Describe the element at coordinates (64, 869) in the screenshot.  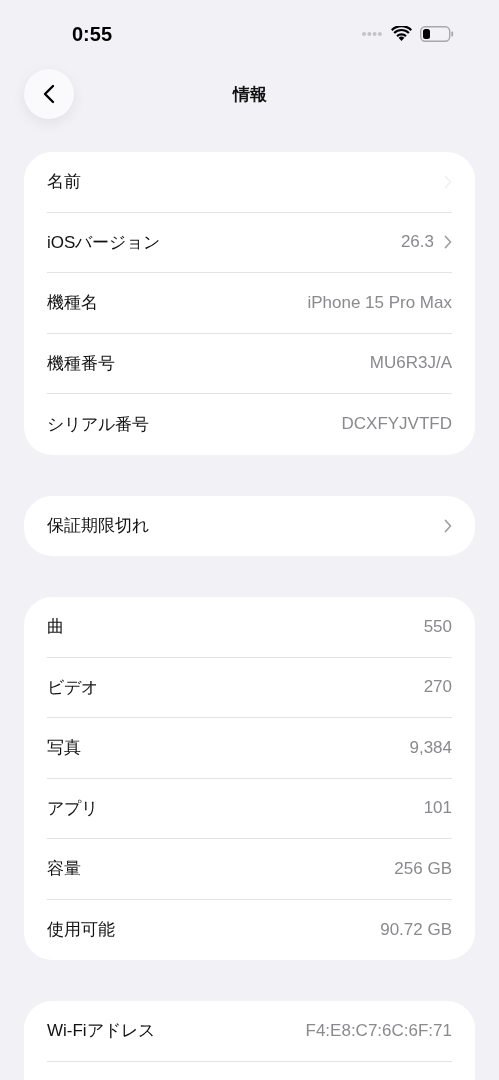
I see `row-label: 容量` at that location.